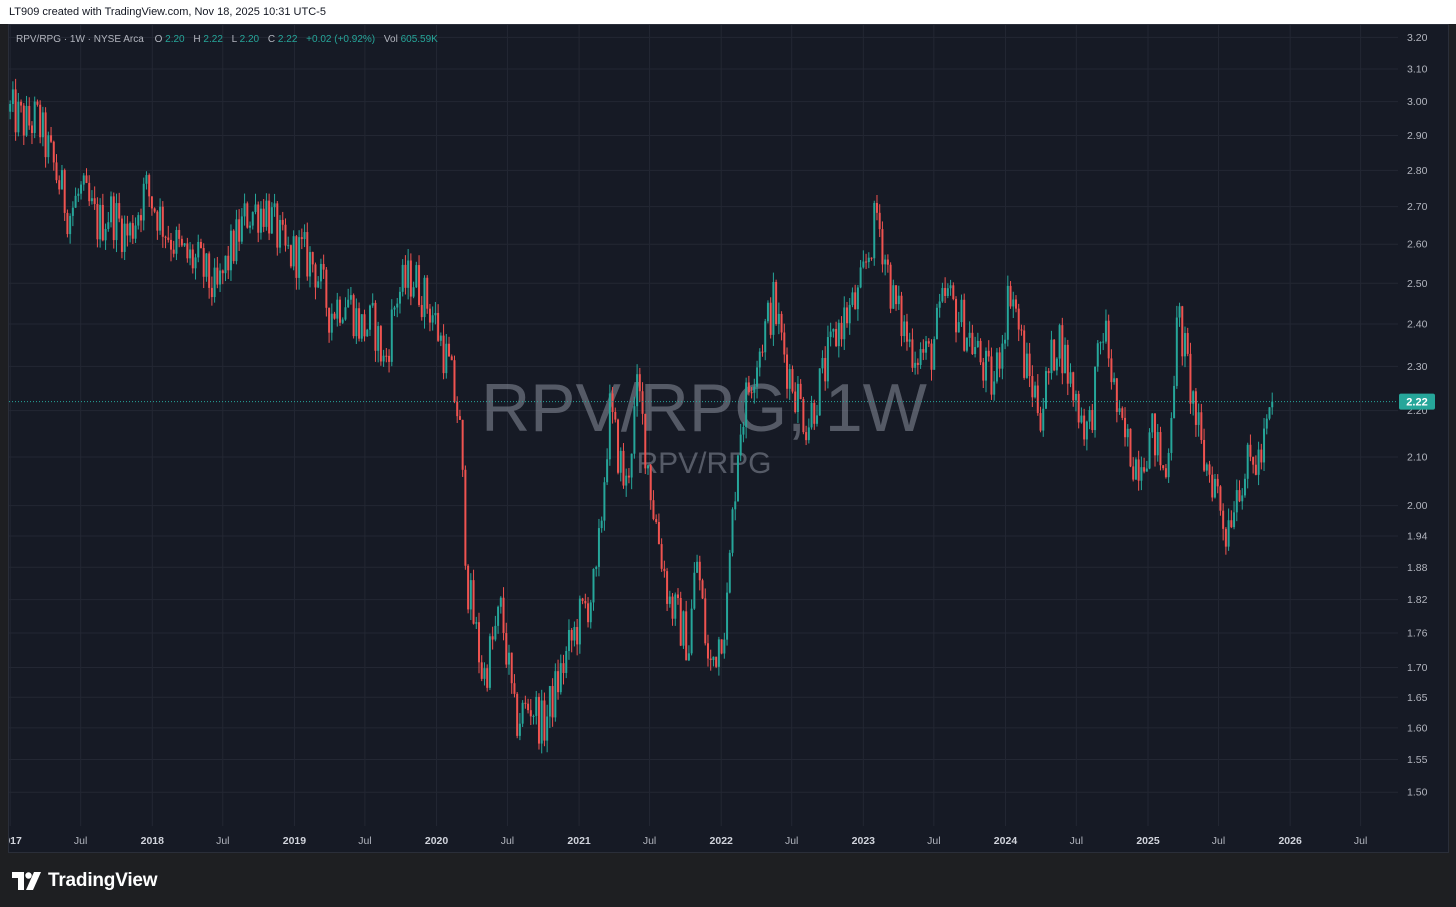  I want to click on low-value: 2.20, so click(250, 39).